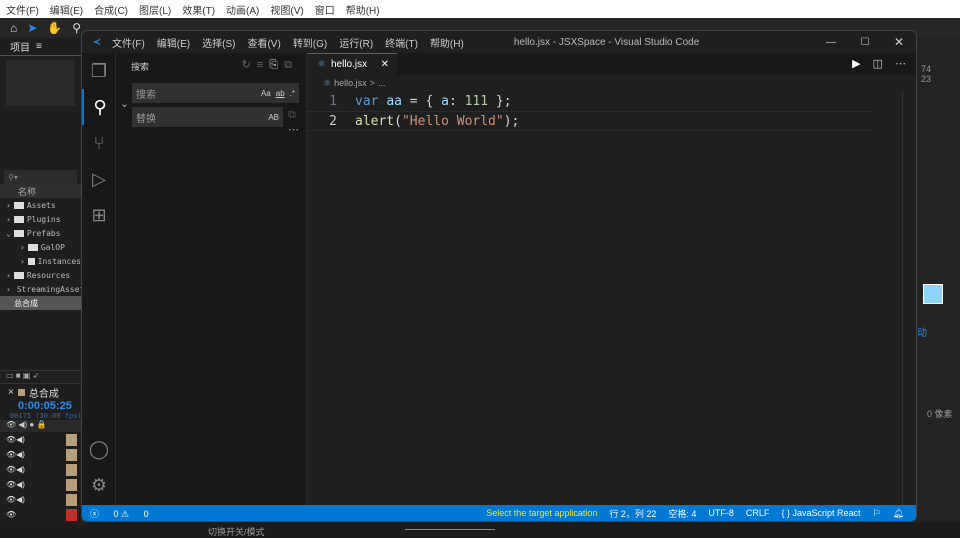 Image resolution: width=960 pixels, height=538 pixels. Describe the element at coordinates (876, 513) in the screenshot. I see `feedback-icon: ⚐` at that location.